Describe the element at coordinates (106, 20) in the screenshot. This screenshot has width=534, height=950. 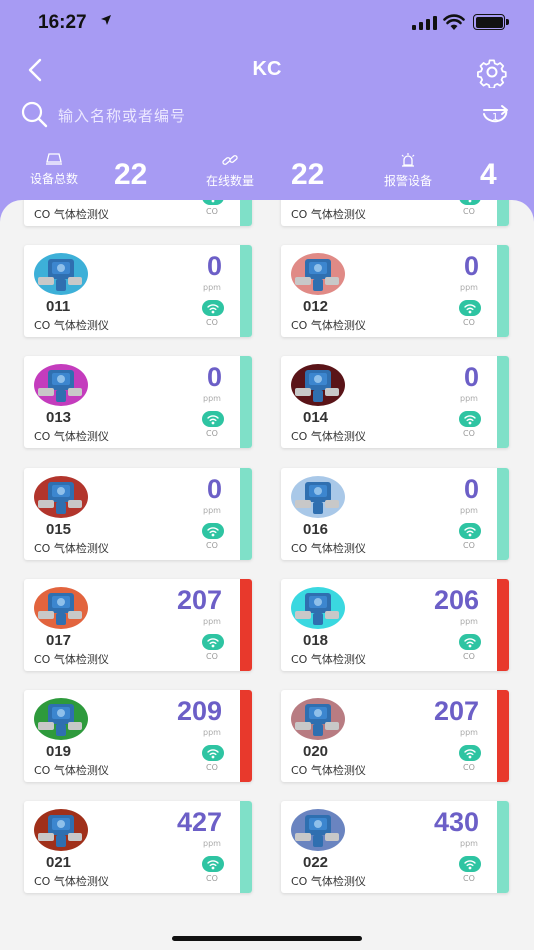
I see `location-arrow-icon` at that location.